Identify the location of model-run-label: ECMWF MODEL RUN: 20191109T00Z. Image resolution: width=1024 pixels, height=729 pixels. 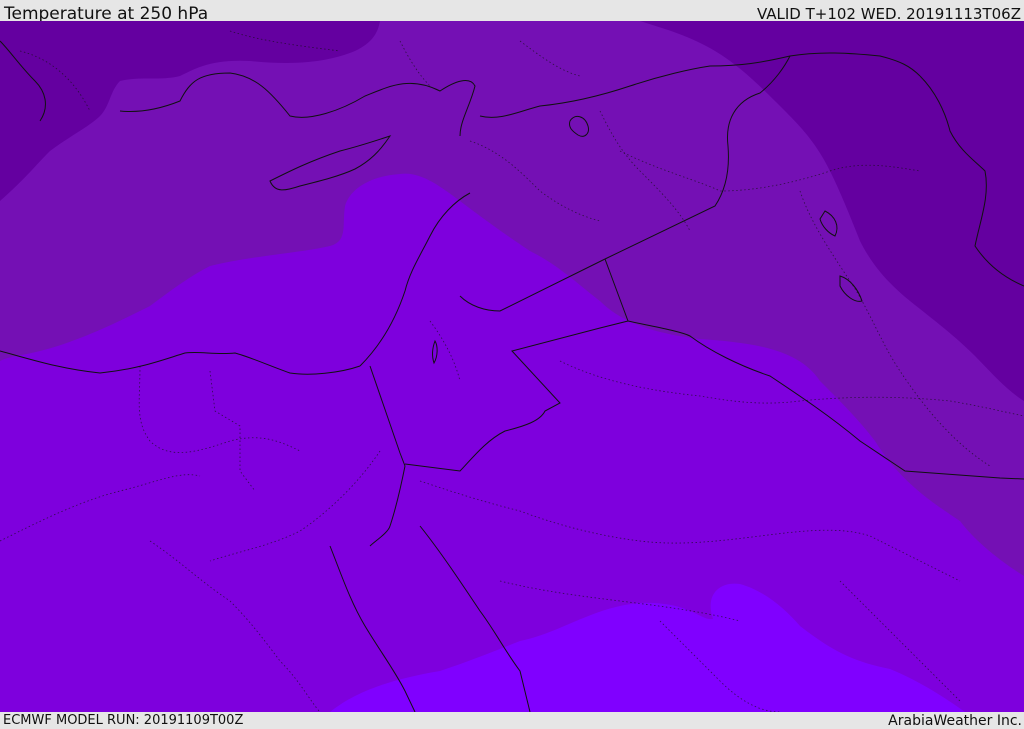
(123, 720).